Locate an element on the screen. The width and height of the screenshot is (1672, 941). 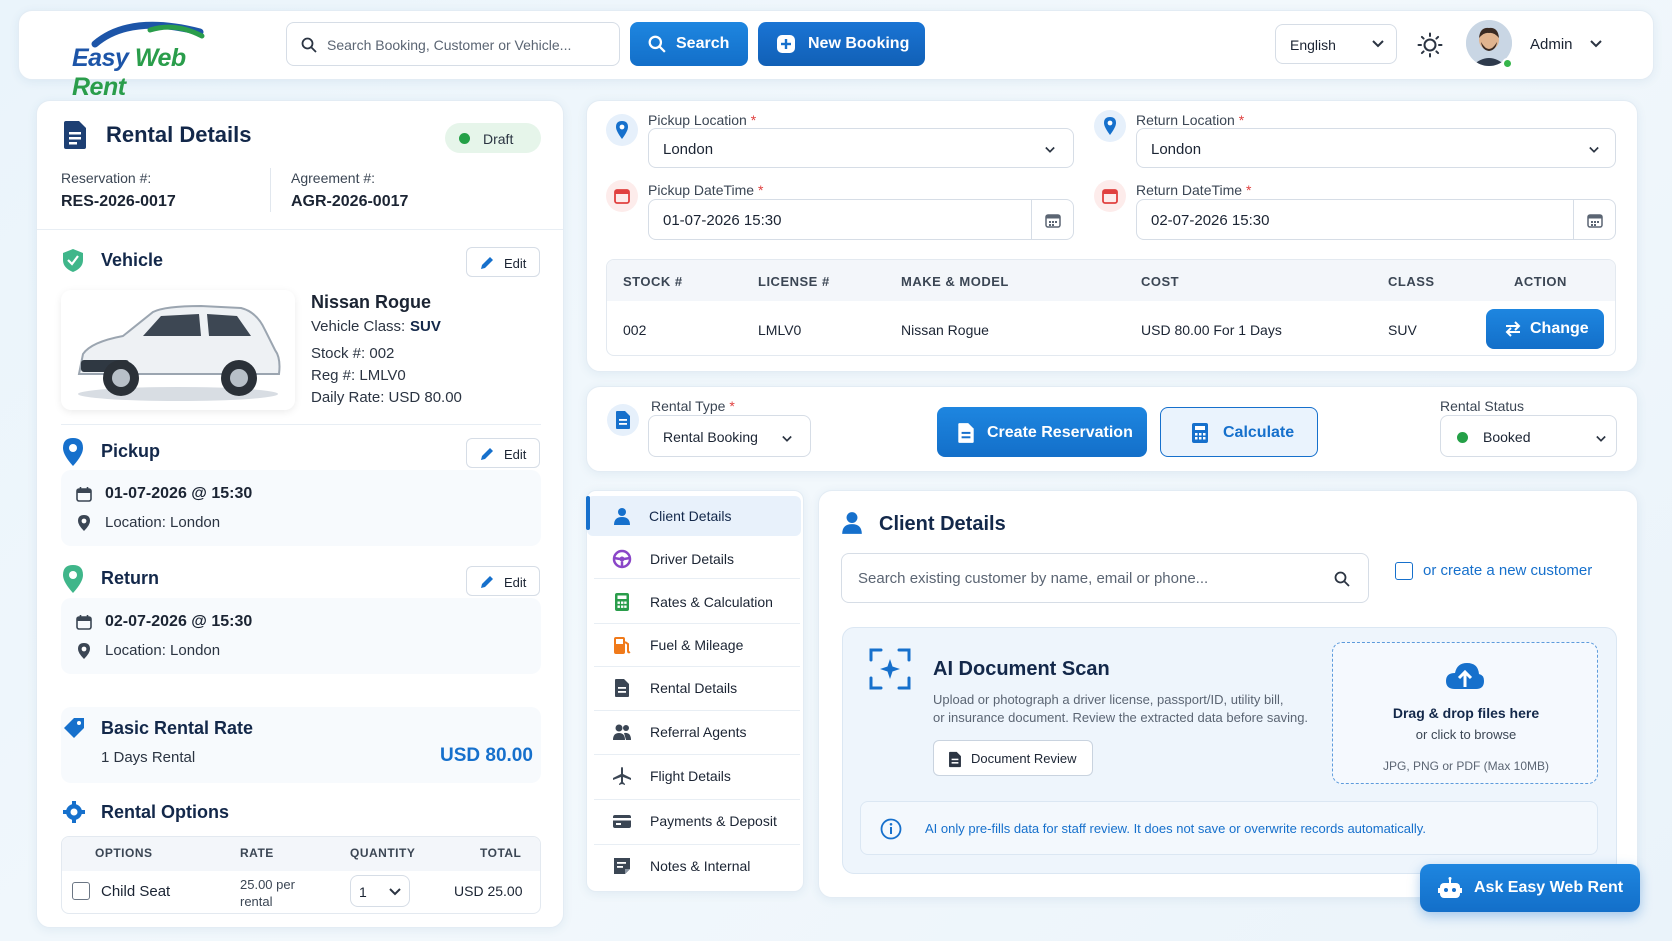
col-class: CLASS is located at coordinates (1411, 281).